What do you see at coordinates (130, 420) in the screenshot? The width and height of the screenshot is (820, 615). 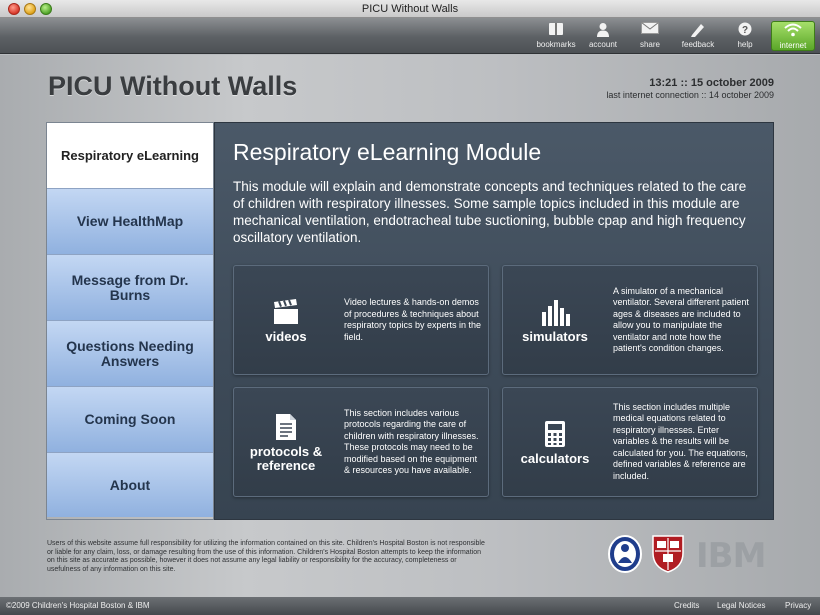 I see `sidebar-item-coming-soon: Coming Soon` at bounding box center [130, 420].